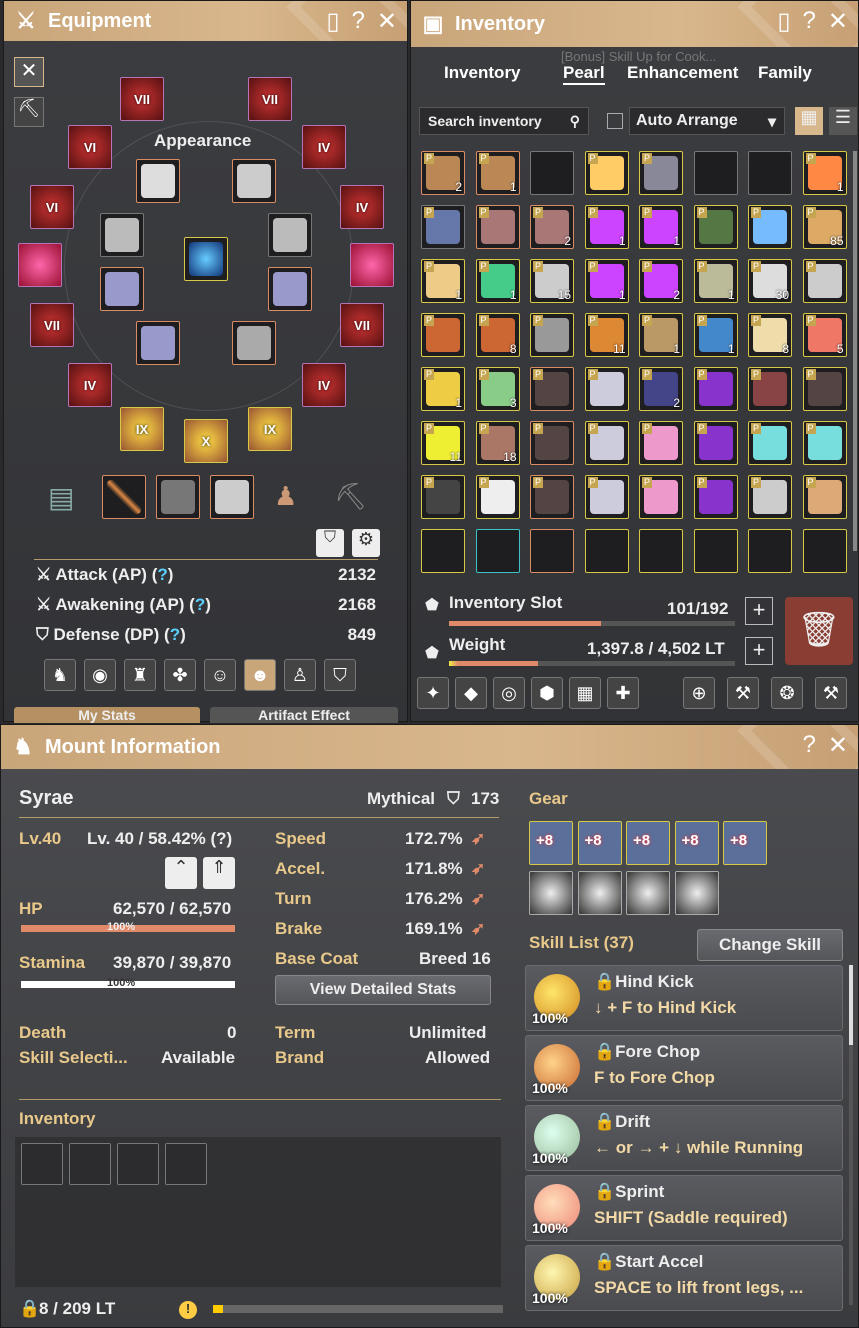 This screenshot has height=1328, width=859. I want to click on repair-hammer-icon: ⚒, so click(831, 693).